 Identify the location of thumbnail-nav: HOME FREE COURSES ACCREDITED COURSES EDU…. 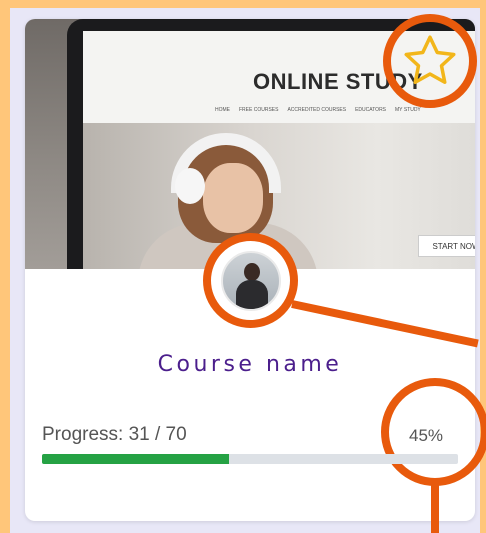
(318, 110).